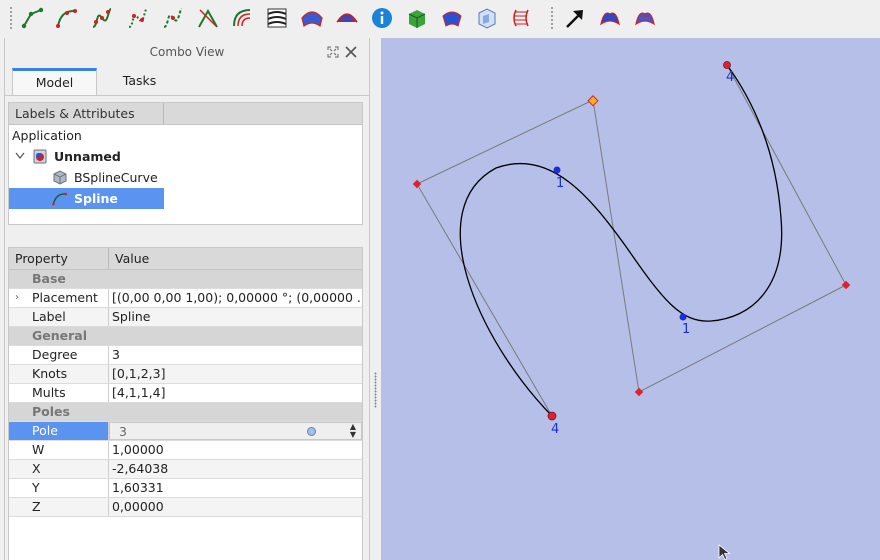  What do you see at coordinates (724, 552) in the screenshot?
I see `mouse-cursor-icon` at bounding box center [724, 552].